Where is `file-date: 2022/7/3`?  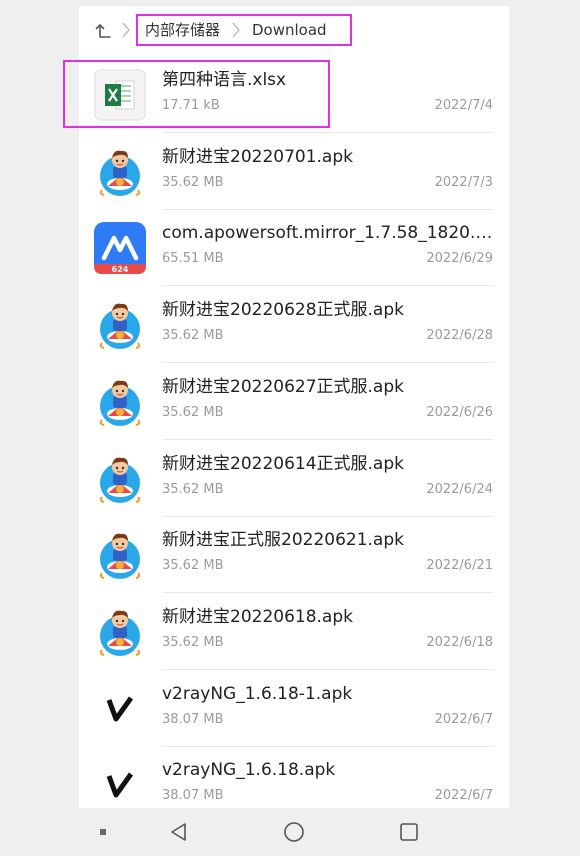
file-date: 2022/7/3 is located at coordinates (463, 182).